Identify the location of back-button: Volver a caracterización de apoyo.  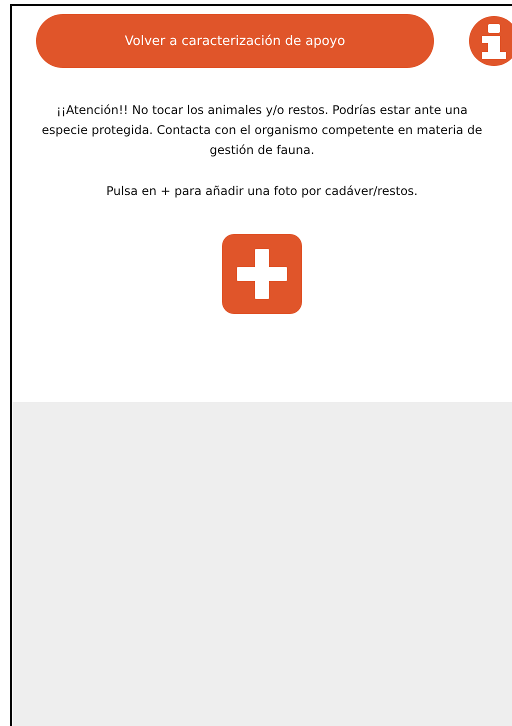
(235, 41).